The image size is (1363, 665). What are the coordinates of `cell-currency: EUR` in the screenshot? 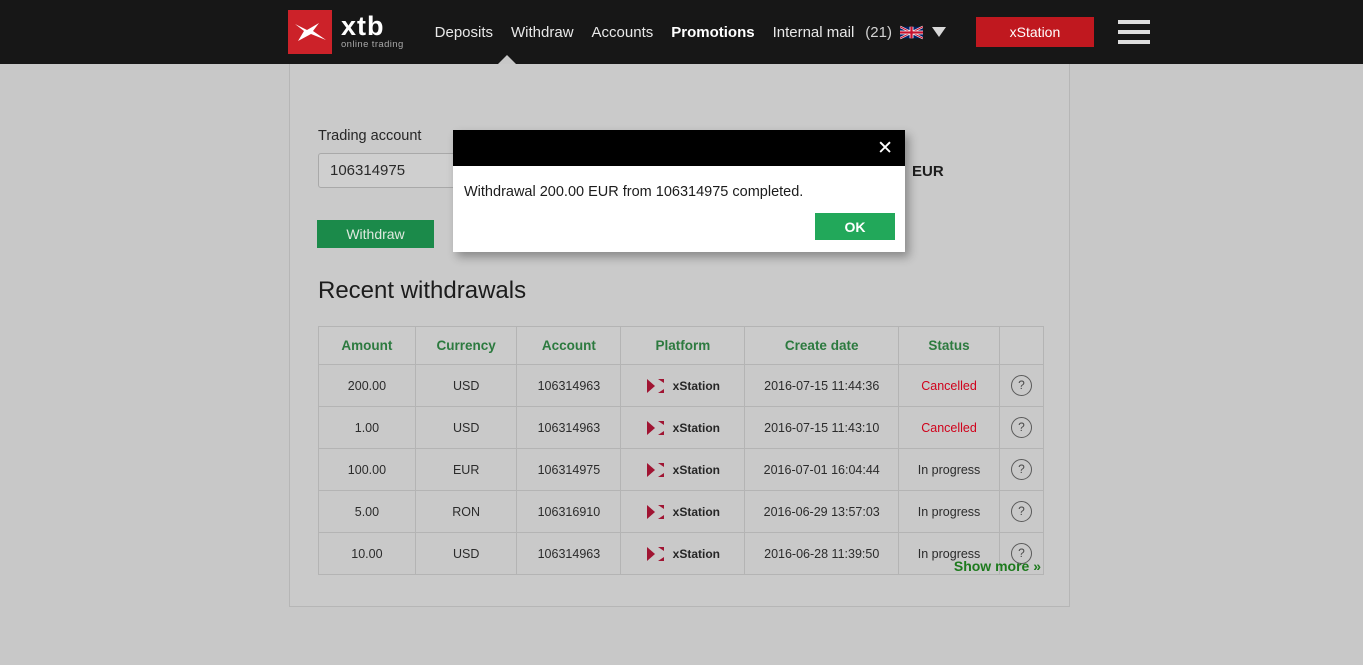 It's located at (466, 469).